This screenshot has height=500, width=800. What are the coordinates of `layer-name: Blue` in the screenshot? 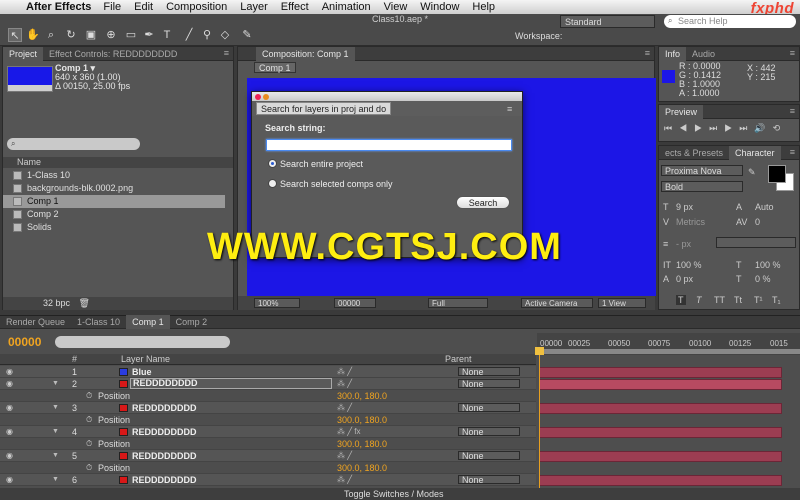 It's located at (142, 372).